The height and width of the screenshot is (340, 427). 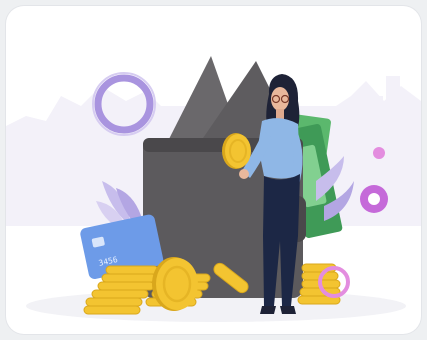 What do you see at coordinates (236, 151) in the screenshot?
I see `coin-held` at bounding box center [236, 151].